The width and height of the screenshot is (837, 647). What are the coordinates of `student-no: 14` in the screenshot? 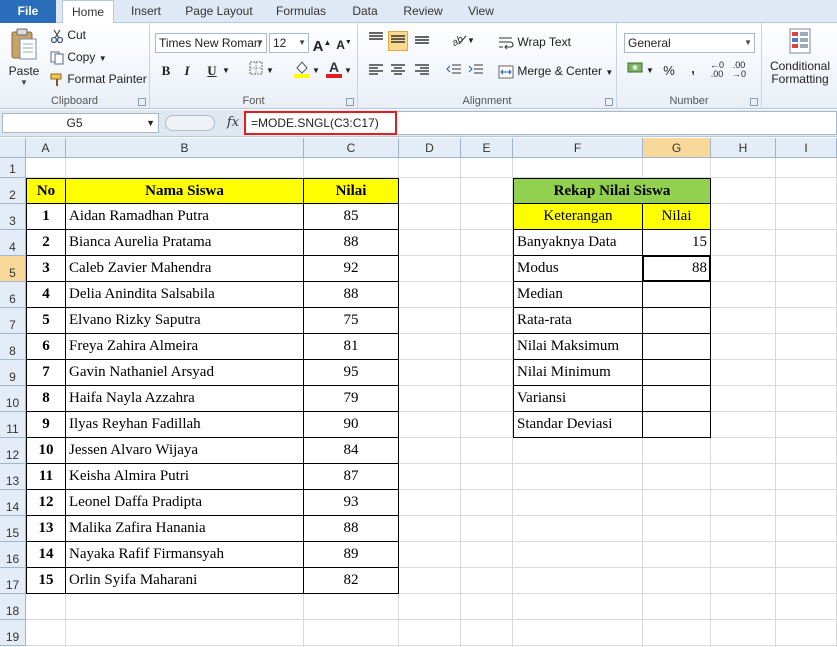 It's located at (46, 555).